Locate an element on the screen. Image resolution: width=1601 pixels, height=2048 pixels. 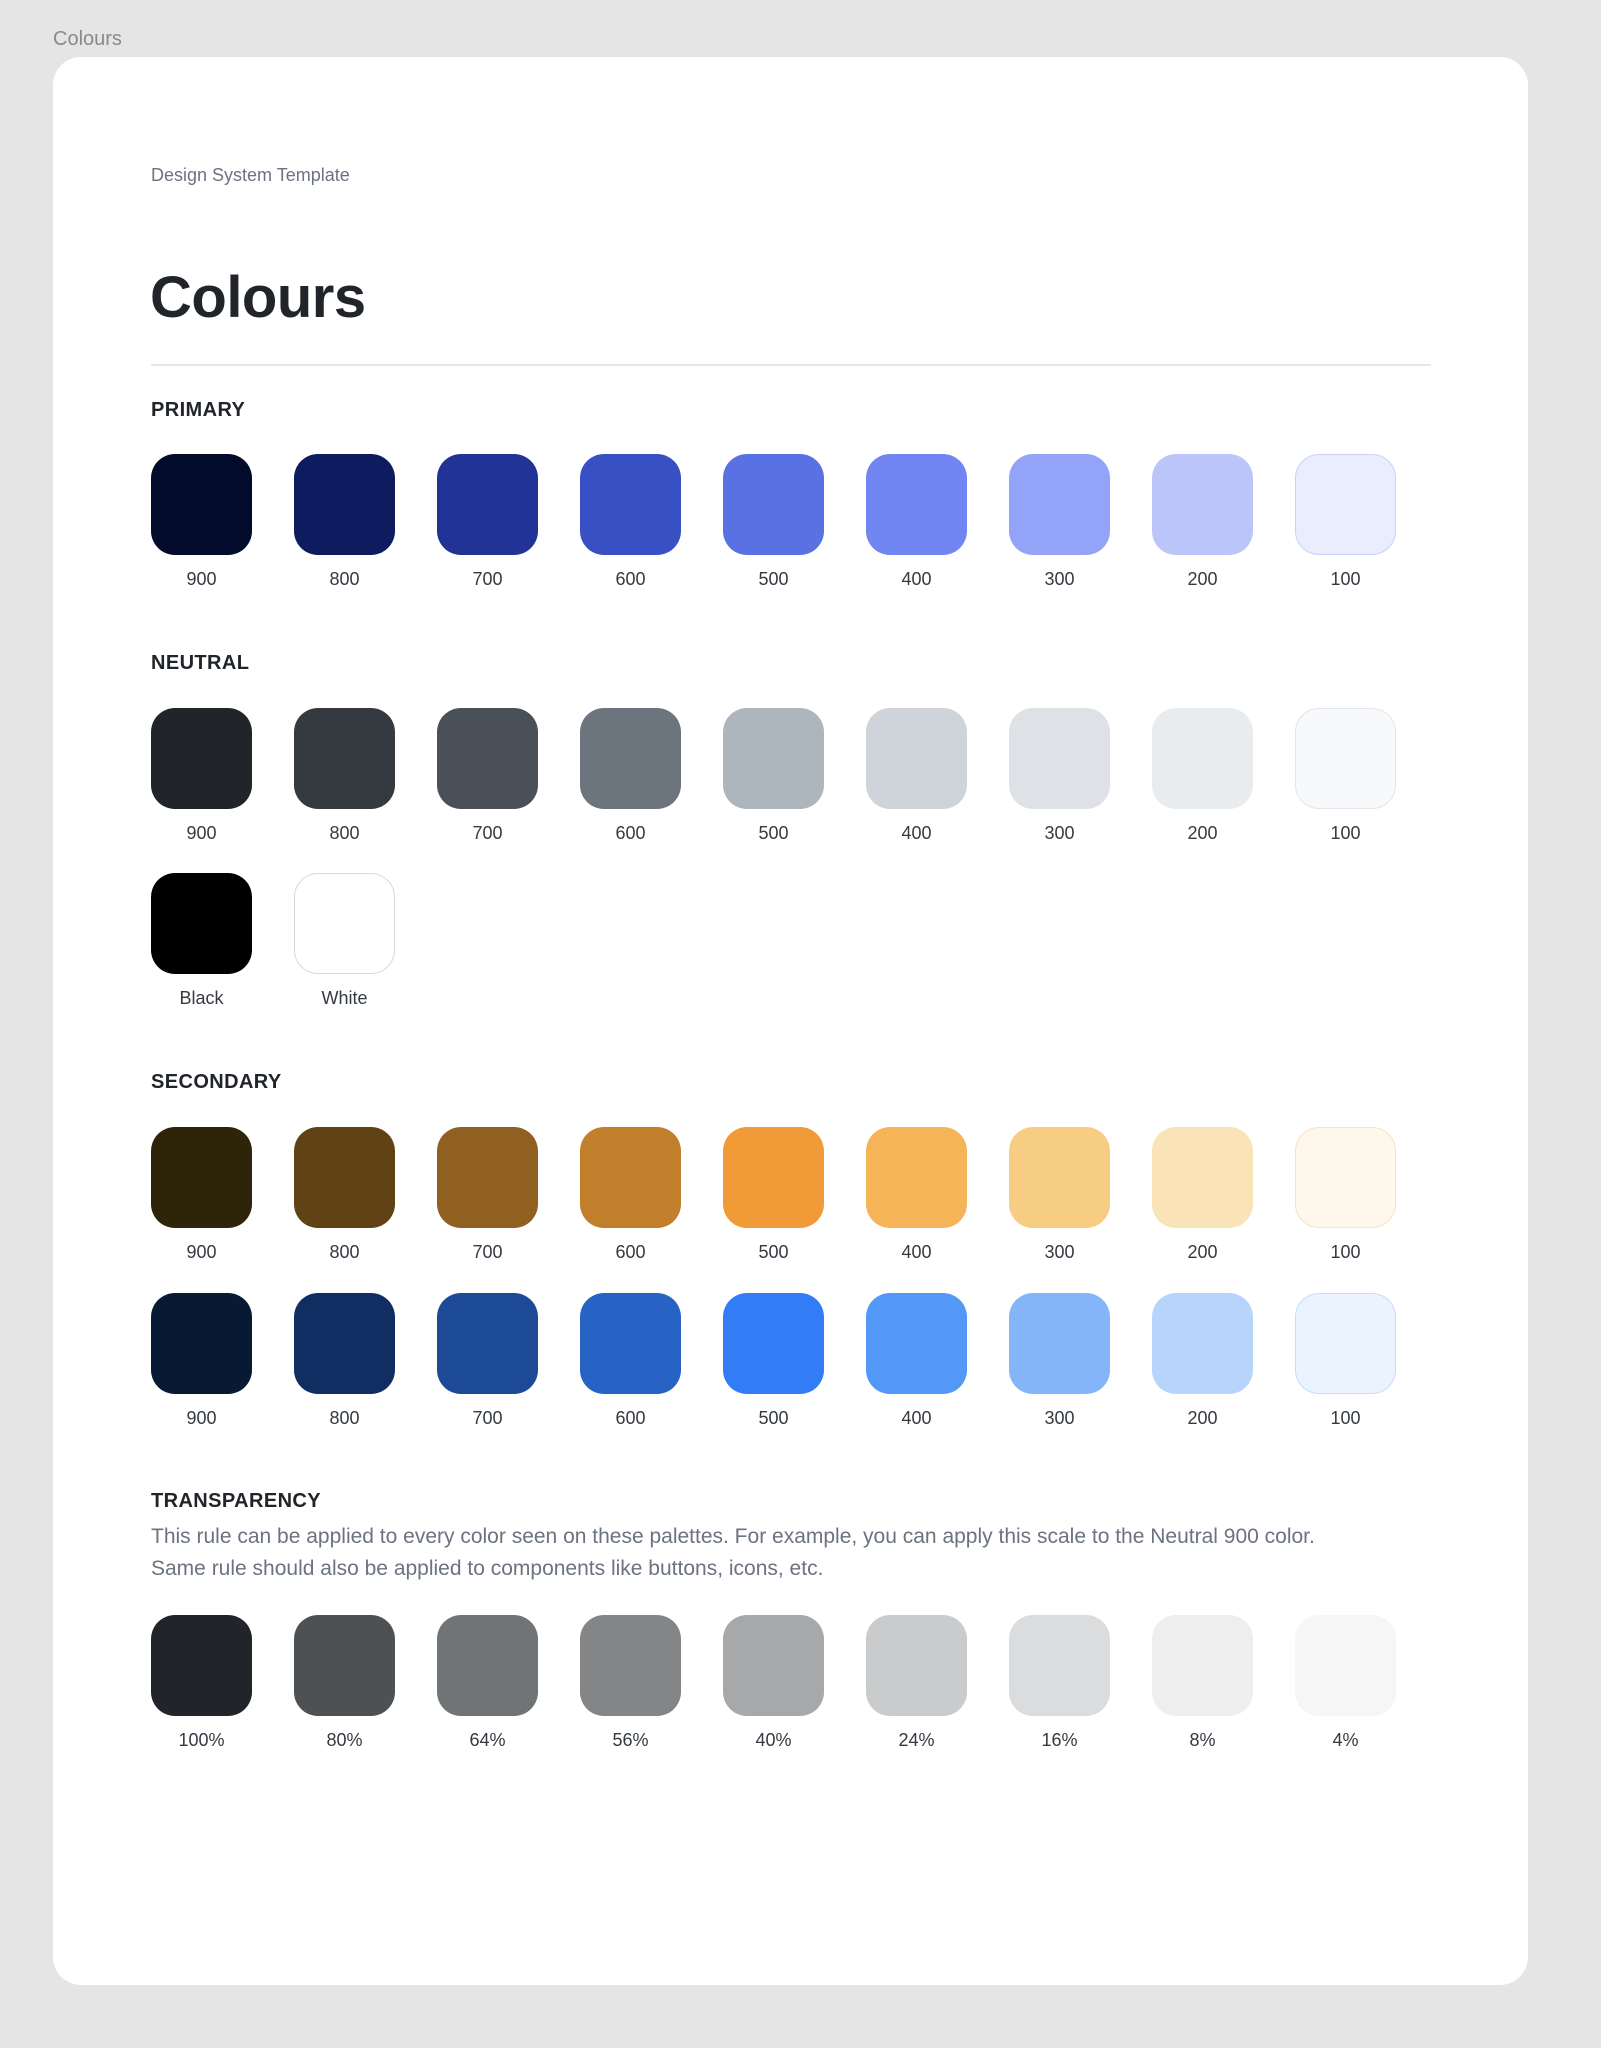
color-swatch-item: 56% is located at coordinates (630, 1683).